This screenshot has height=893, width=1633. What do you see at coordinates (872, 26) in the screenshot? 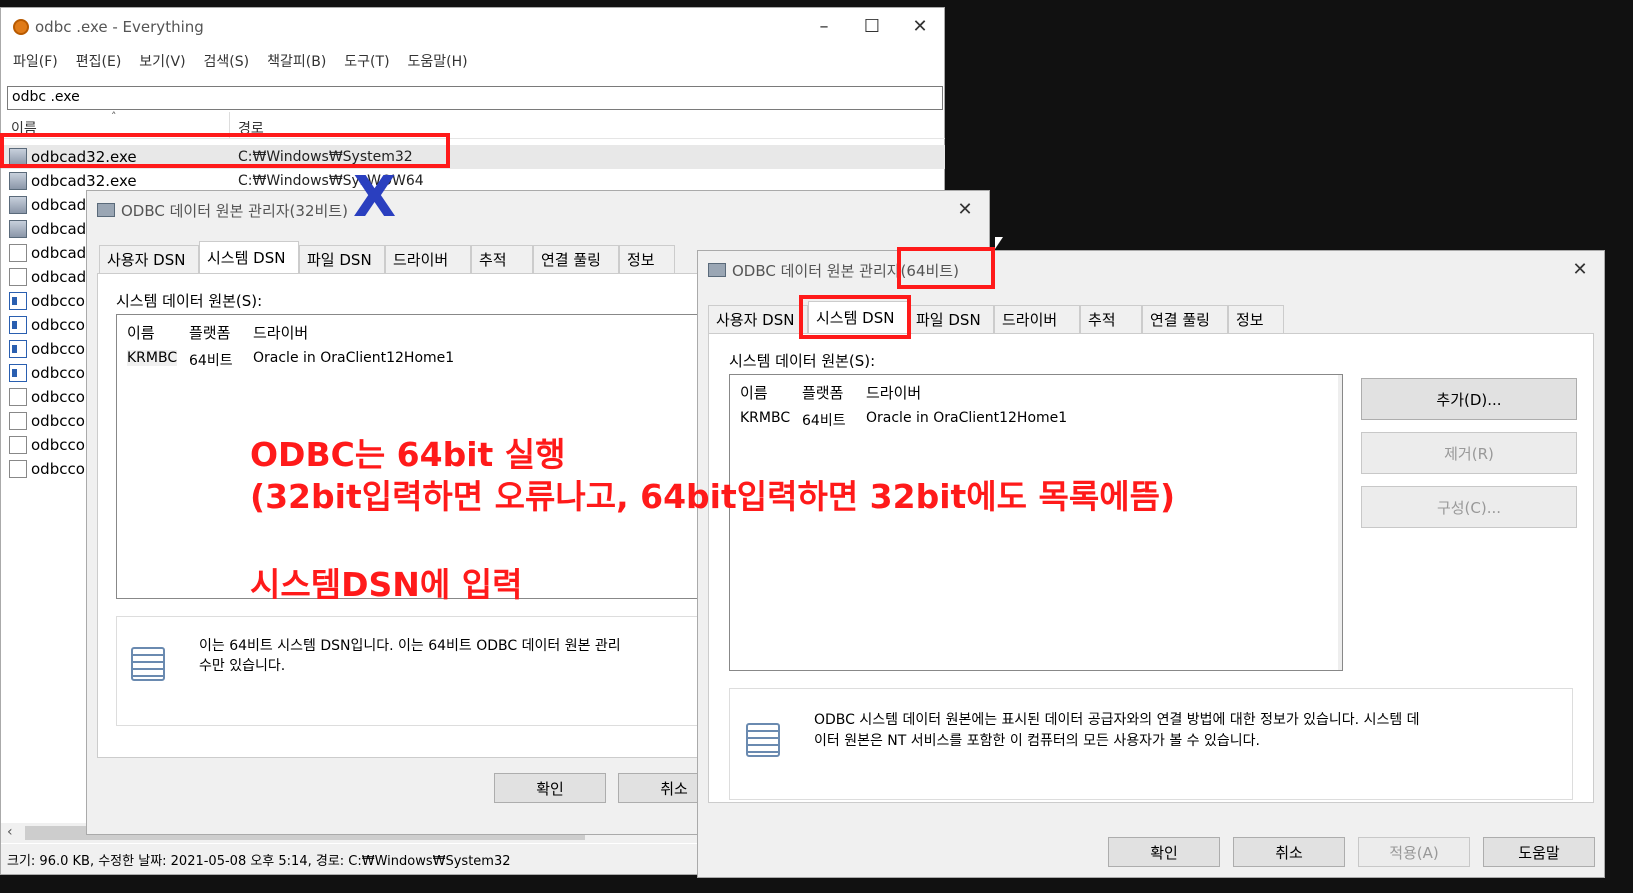
I see `maximize-icon: ☐` at bounding box center [872, 26].